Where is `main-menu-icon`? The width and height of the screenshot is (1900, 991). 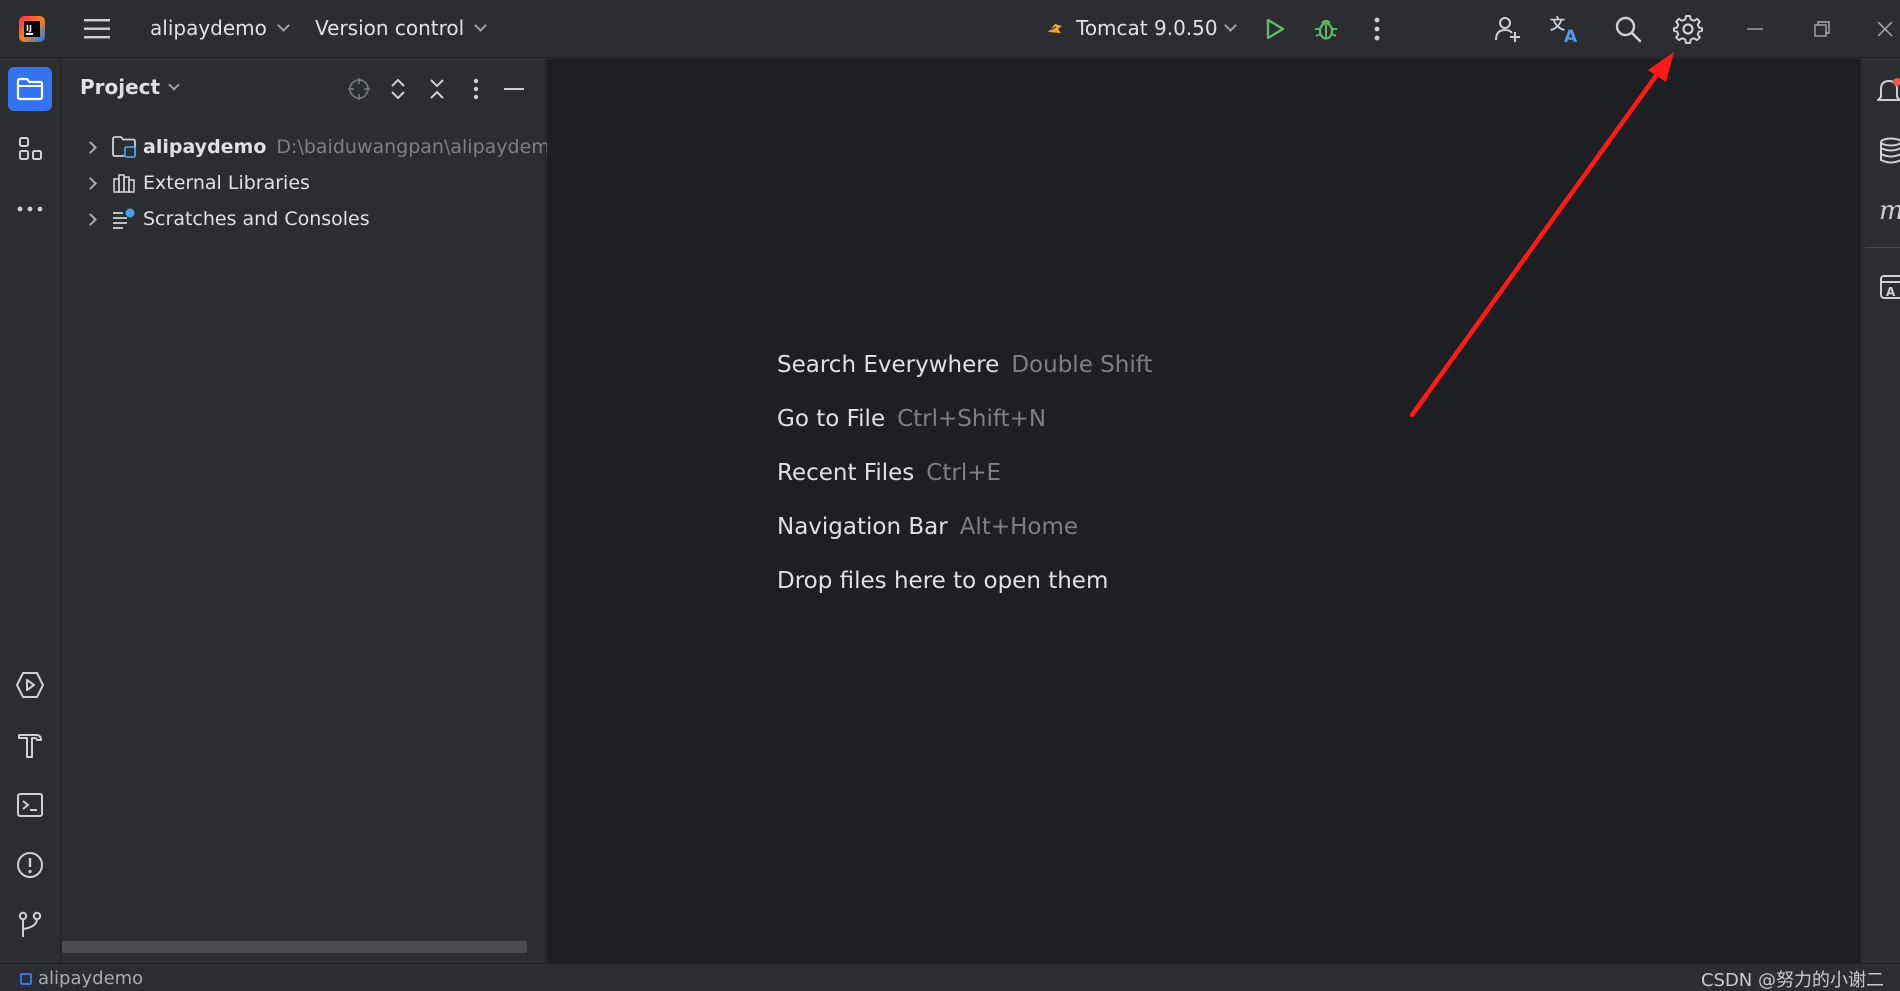
main-menu-icon is located at coordinates (97, 29).